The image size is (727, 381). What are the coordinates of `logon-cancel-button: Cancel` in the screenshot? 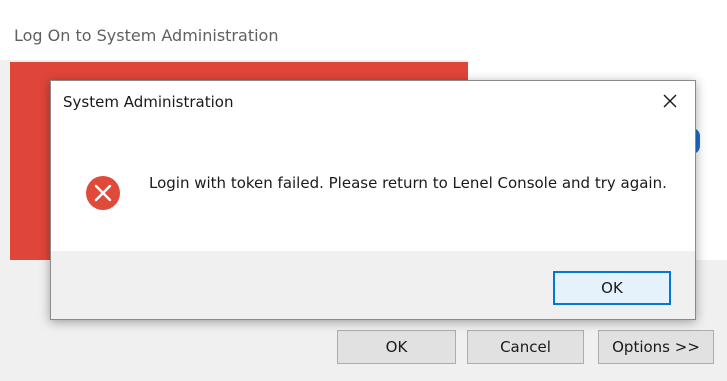 It's located at (525, 347).